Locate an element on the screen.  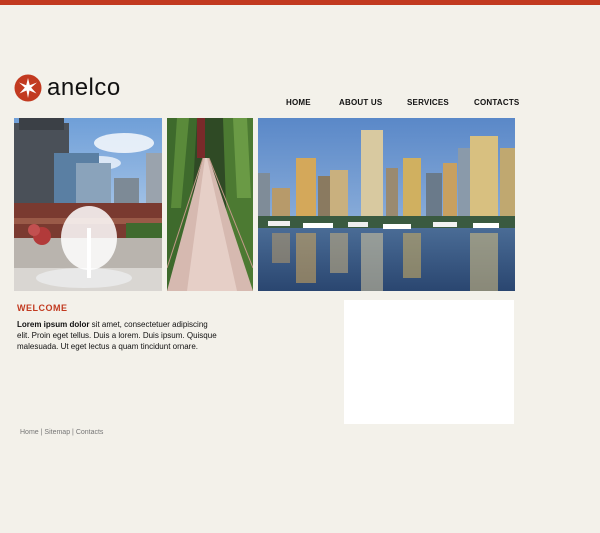
brand-name: anelco is located at coordinates (84, 87).